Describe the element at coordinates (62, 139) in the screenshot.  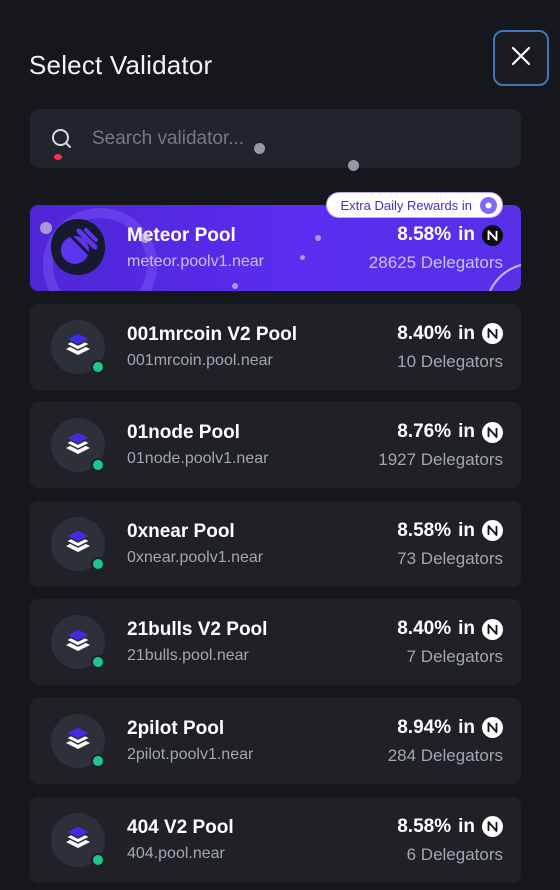
I see `search-icon` at that location.